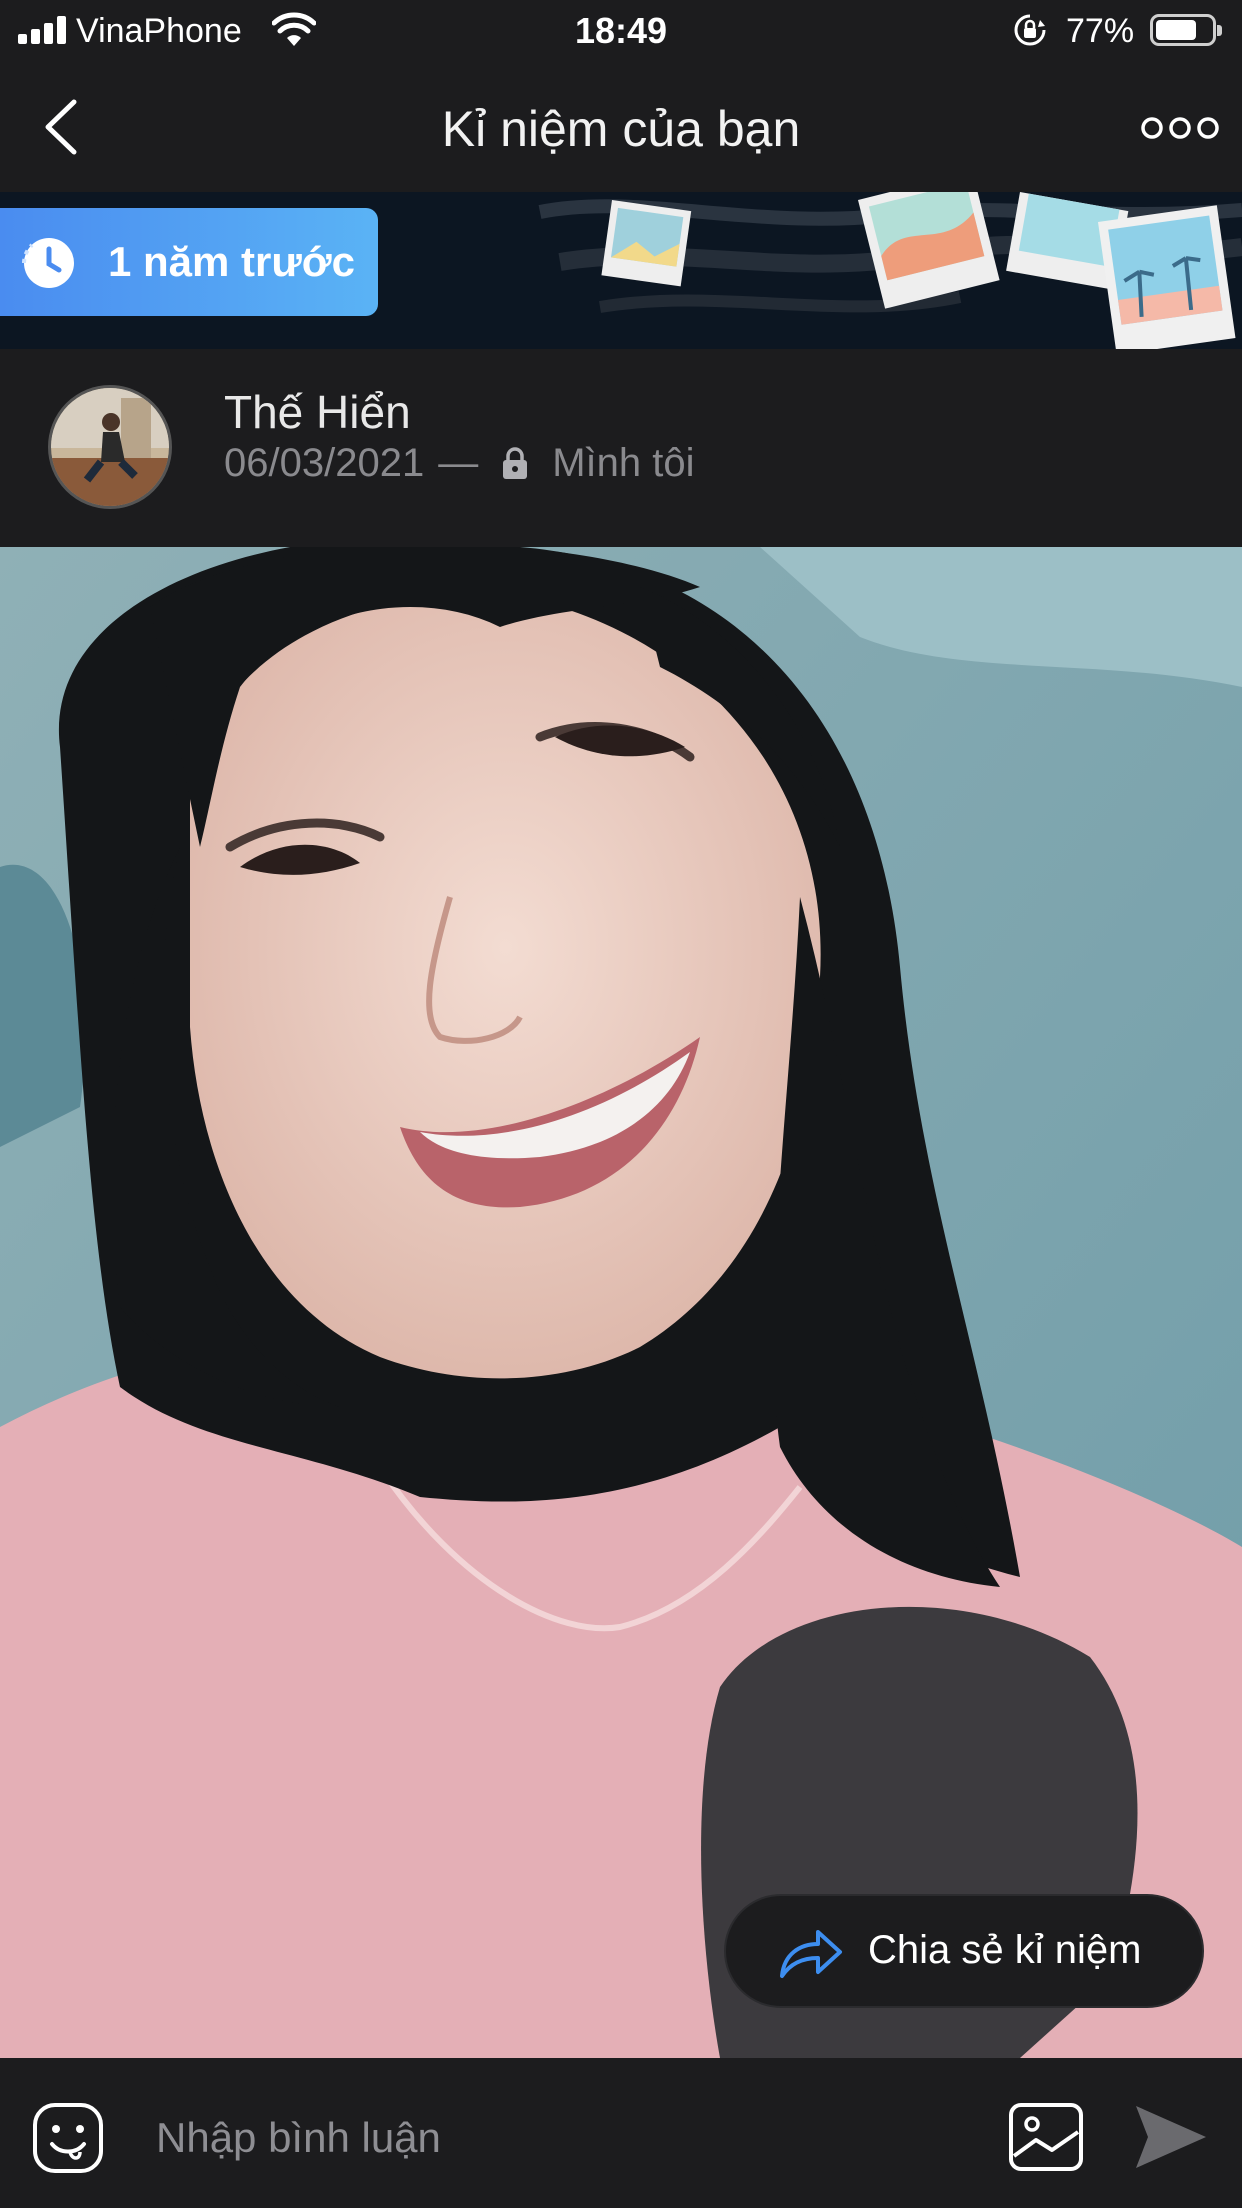  Describe the element at coordinates (317, 412) in the screenshot. I see `author-name: Thế Hiển` at that location.